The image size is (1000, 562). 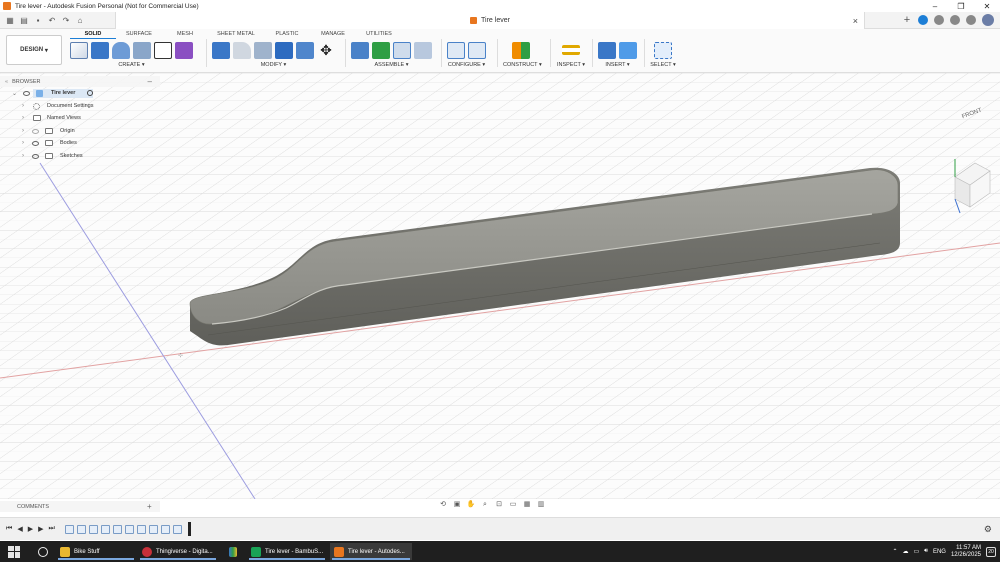 What do you see at coordinates (287, 34) in the screenshot?
I see `tab-plastic: PLASTIC` at bounding box center [287, 34].